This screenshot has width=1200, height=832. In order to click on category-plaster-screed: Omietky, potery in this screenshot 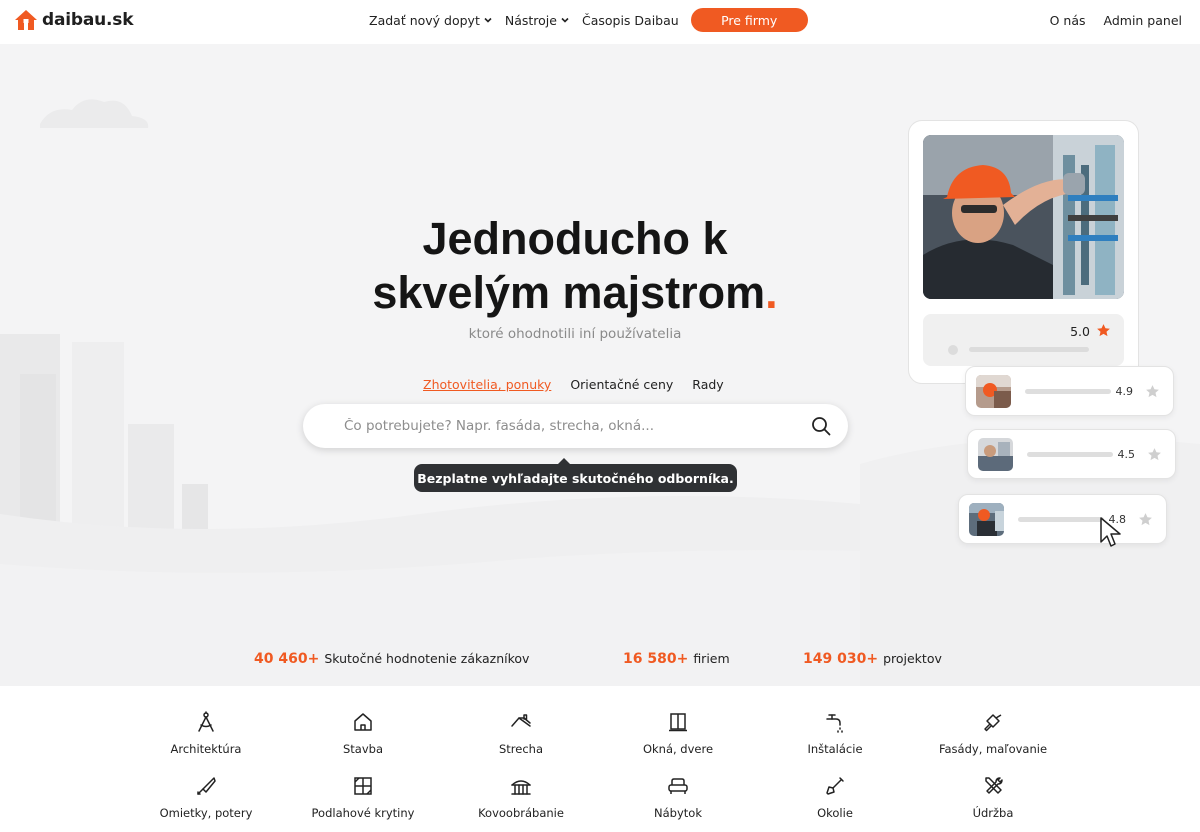, I will do `click(206, 798)`.